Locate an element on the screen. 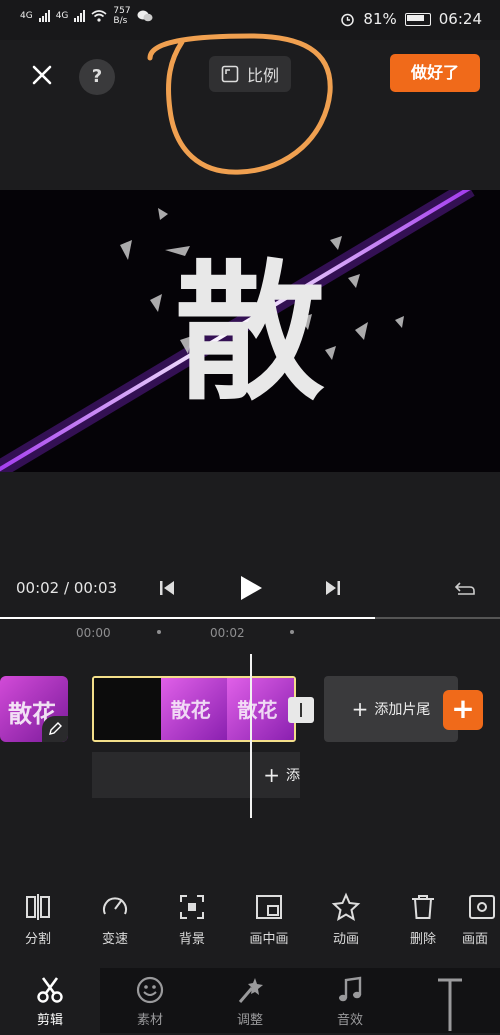  nav-adjust: 调整 is located at coordinates (250, 1001).